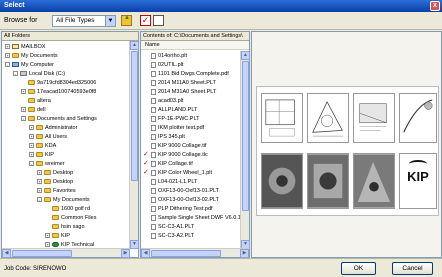  I want to click on name-column-header: Name, so click(195, 45).